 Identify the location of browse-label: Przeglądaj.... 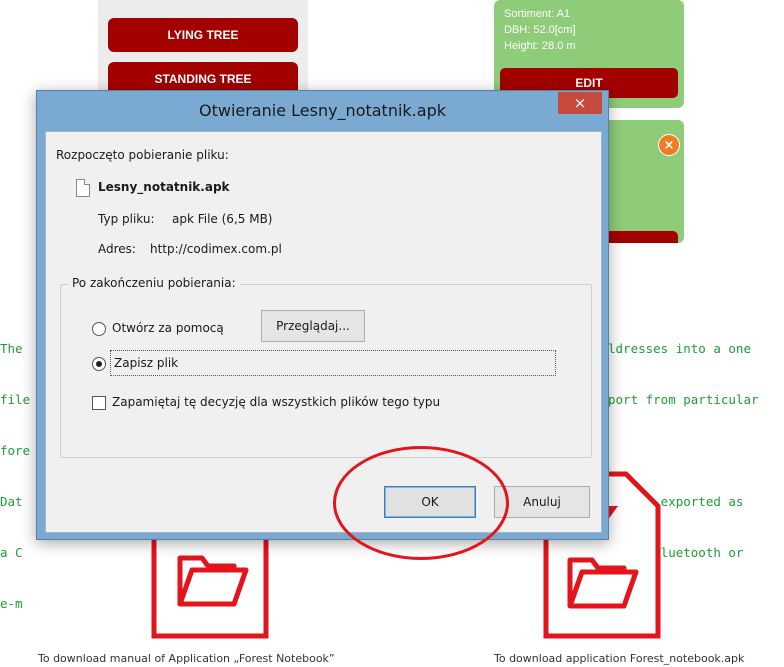
(313, 326).